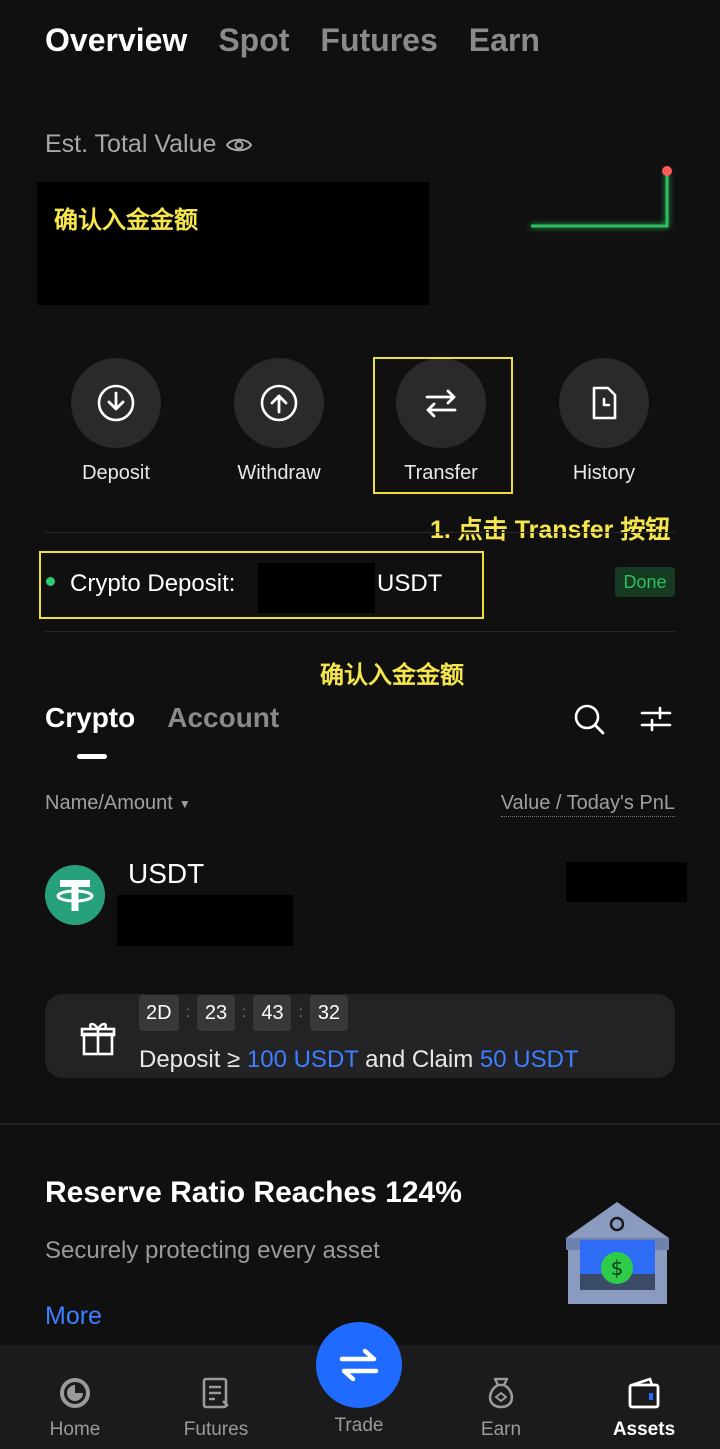  What do you see at coordinates (316, 588) in the screenshot?
I see `deposit-amount-redaction` at bounding box center [316, 588].